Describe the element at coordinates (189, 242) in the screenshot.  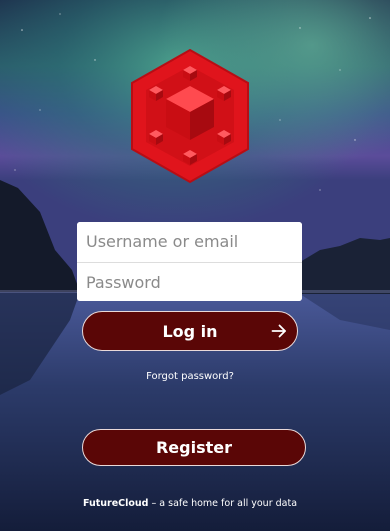
I see `username-input` at that location.